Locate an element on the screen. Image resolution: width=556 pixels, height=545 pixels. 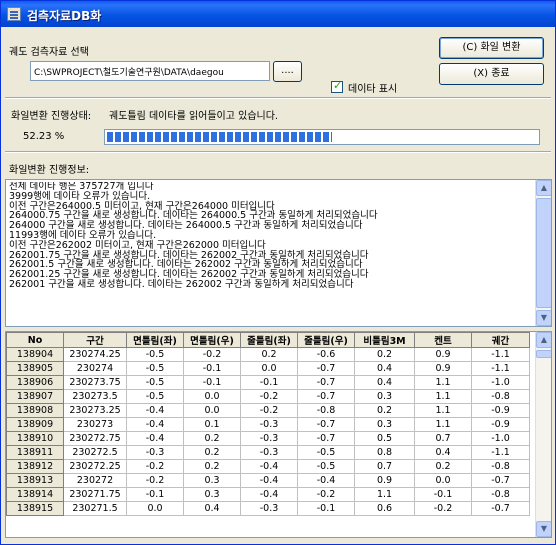
table-cell: 230274.25 is located at coordinates (95, 354).